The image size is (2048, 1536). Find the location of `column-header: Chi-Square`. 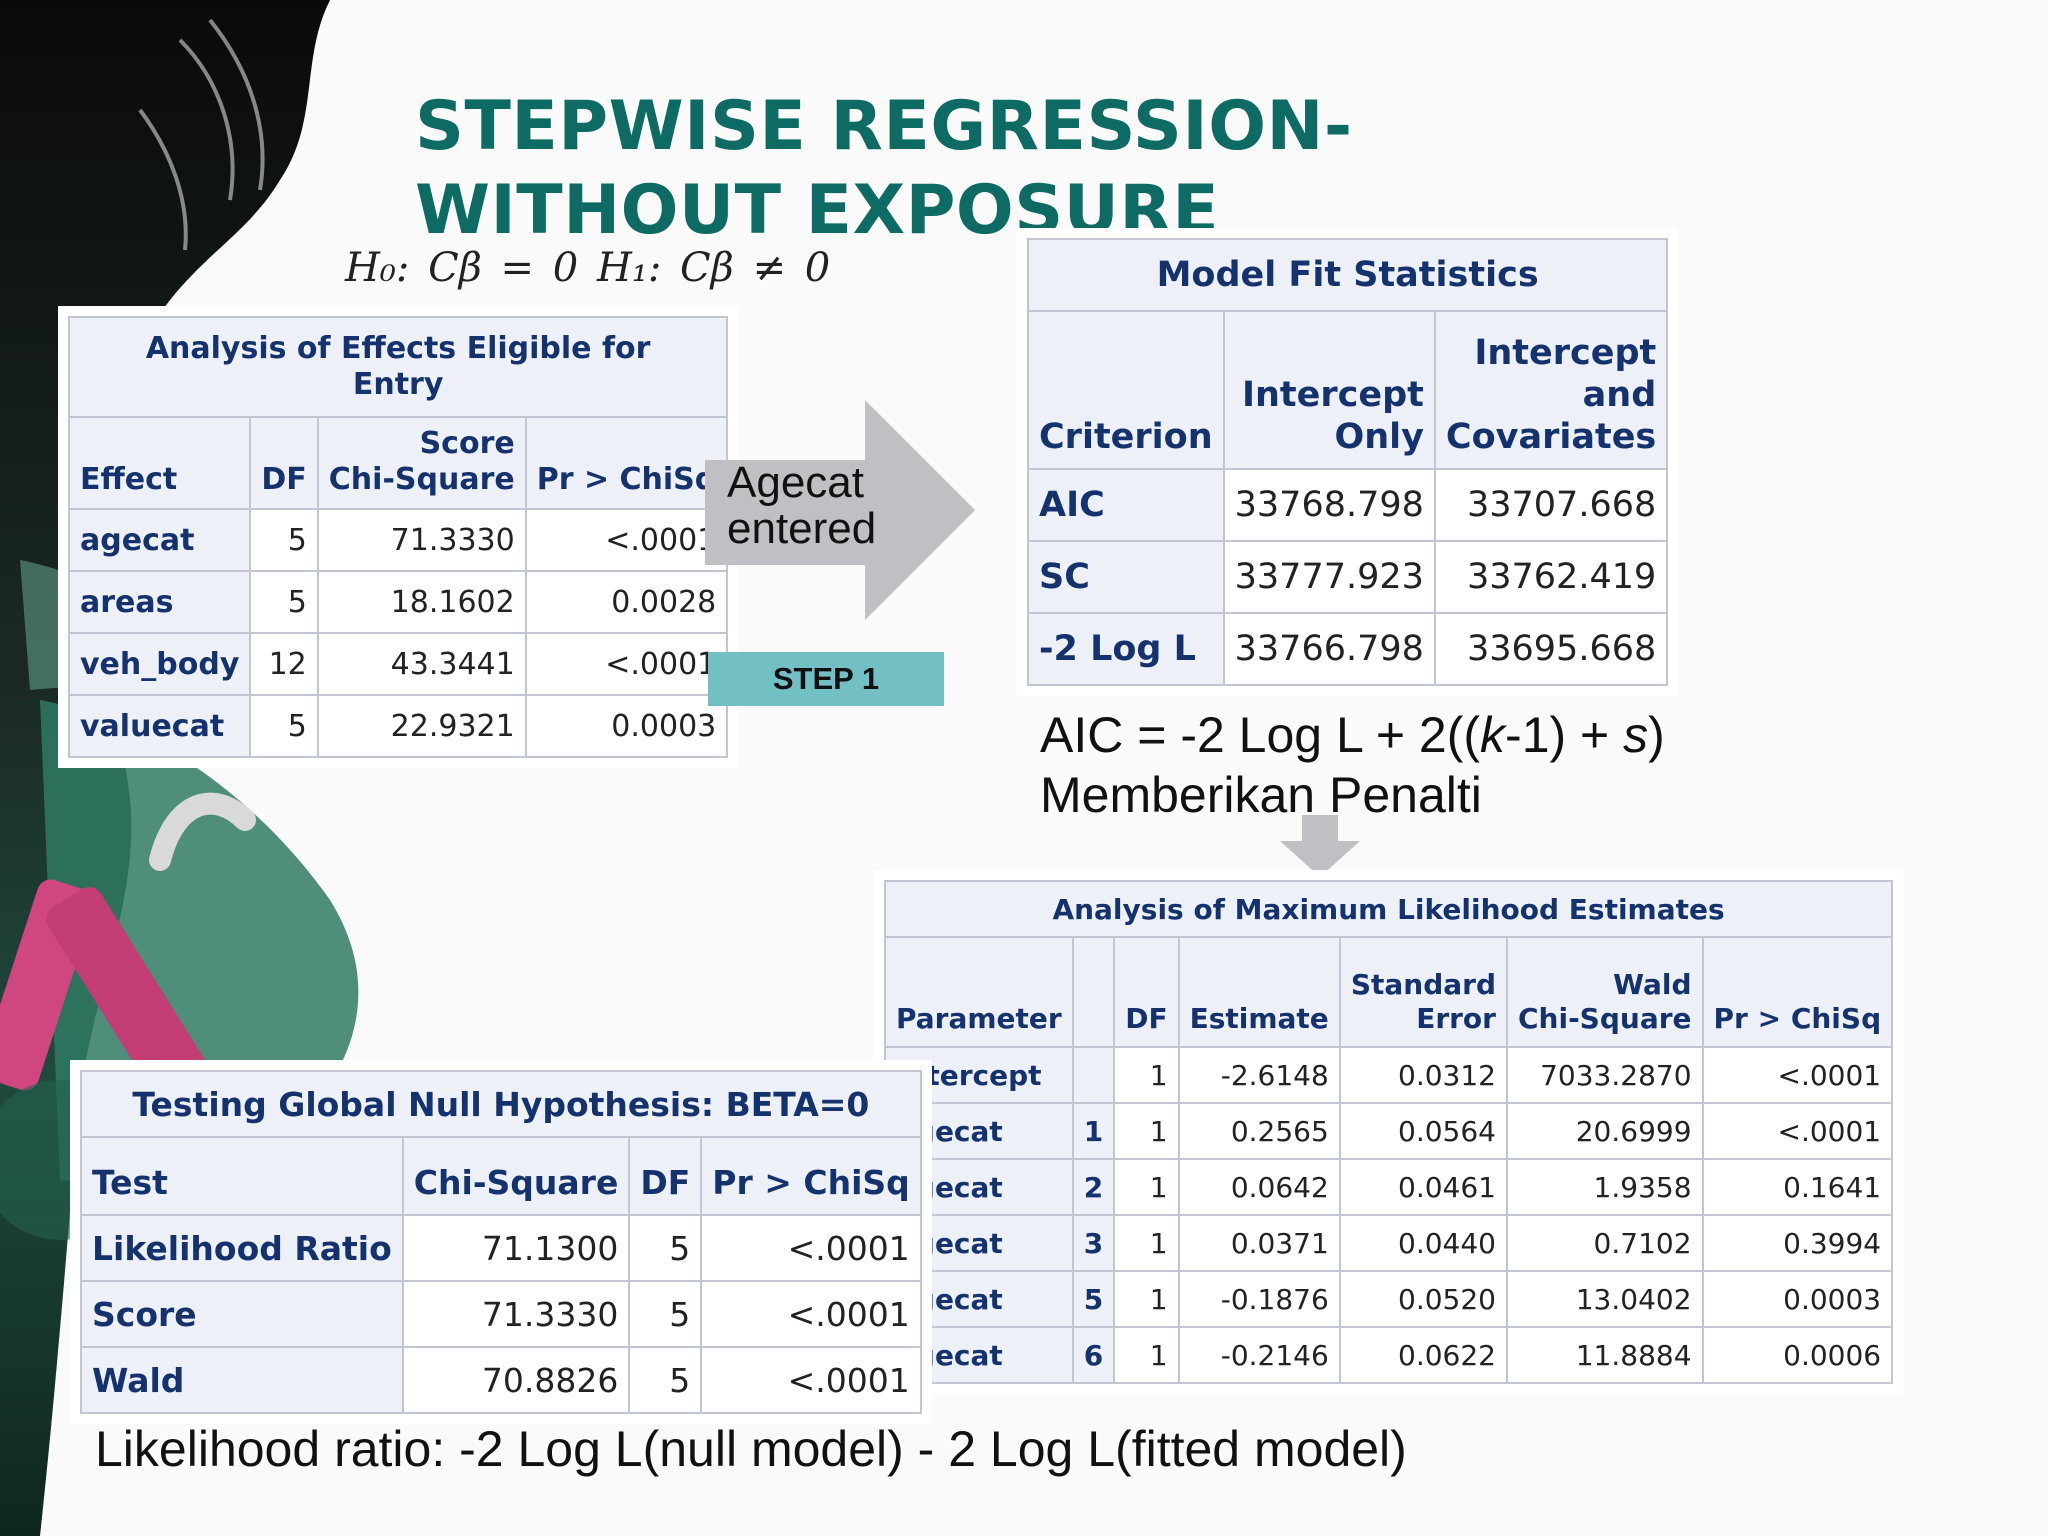

column-header: Chi-Square is located at coordinates (516, 1176).